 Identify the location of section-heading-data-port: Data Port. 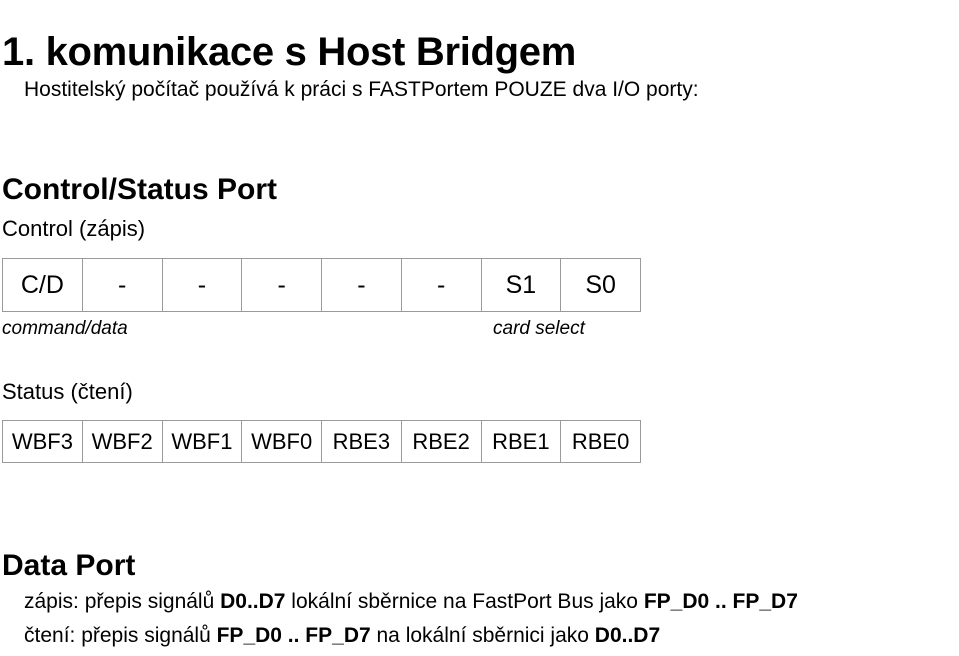
(69, 565).